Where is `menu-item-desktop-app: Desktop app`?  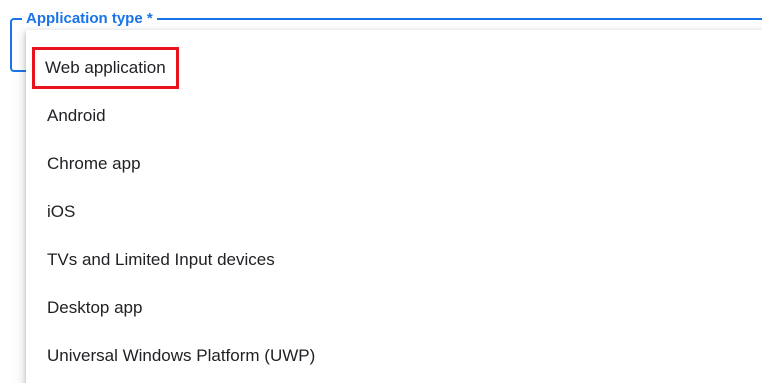
menu-item-desktop-app: Desktop app is located at coordinates (394, 308).